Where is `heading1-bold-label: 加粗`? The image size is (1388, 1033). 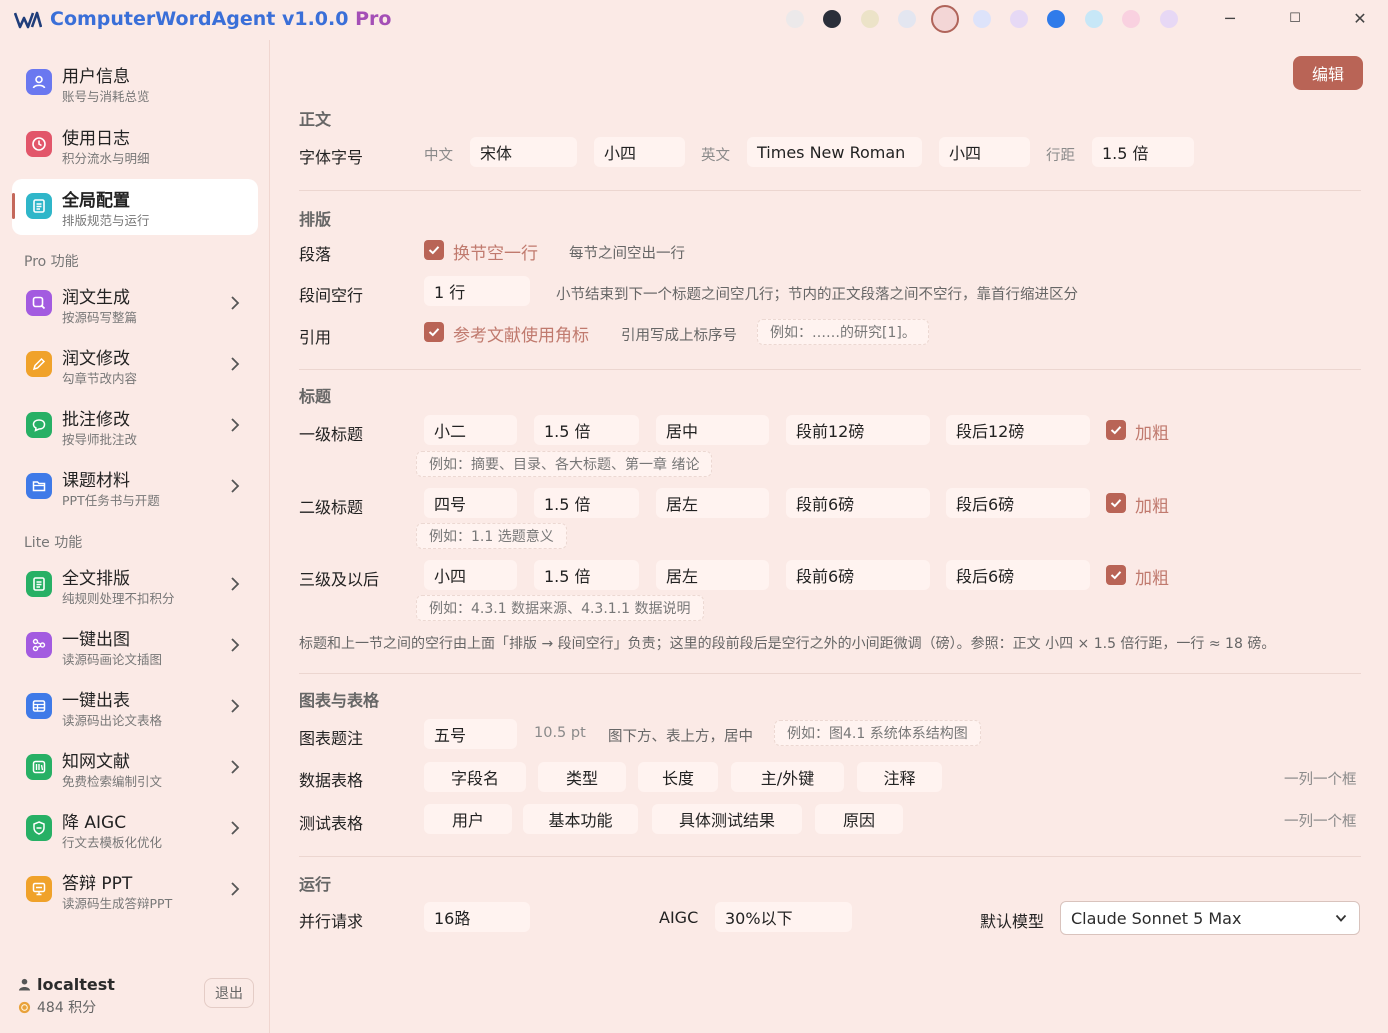
heading1-bold-label: 加粗 is located at coordinates (1152, 431).